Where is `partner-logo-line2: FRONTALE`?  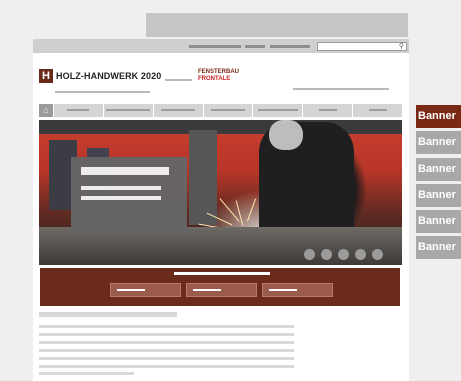 partner-logo-line2: FRONTALE is located at coordinates (214, 78).